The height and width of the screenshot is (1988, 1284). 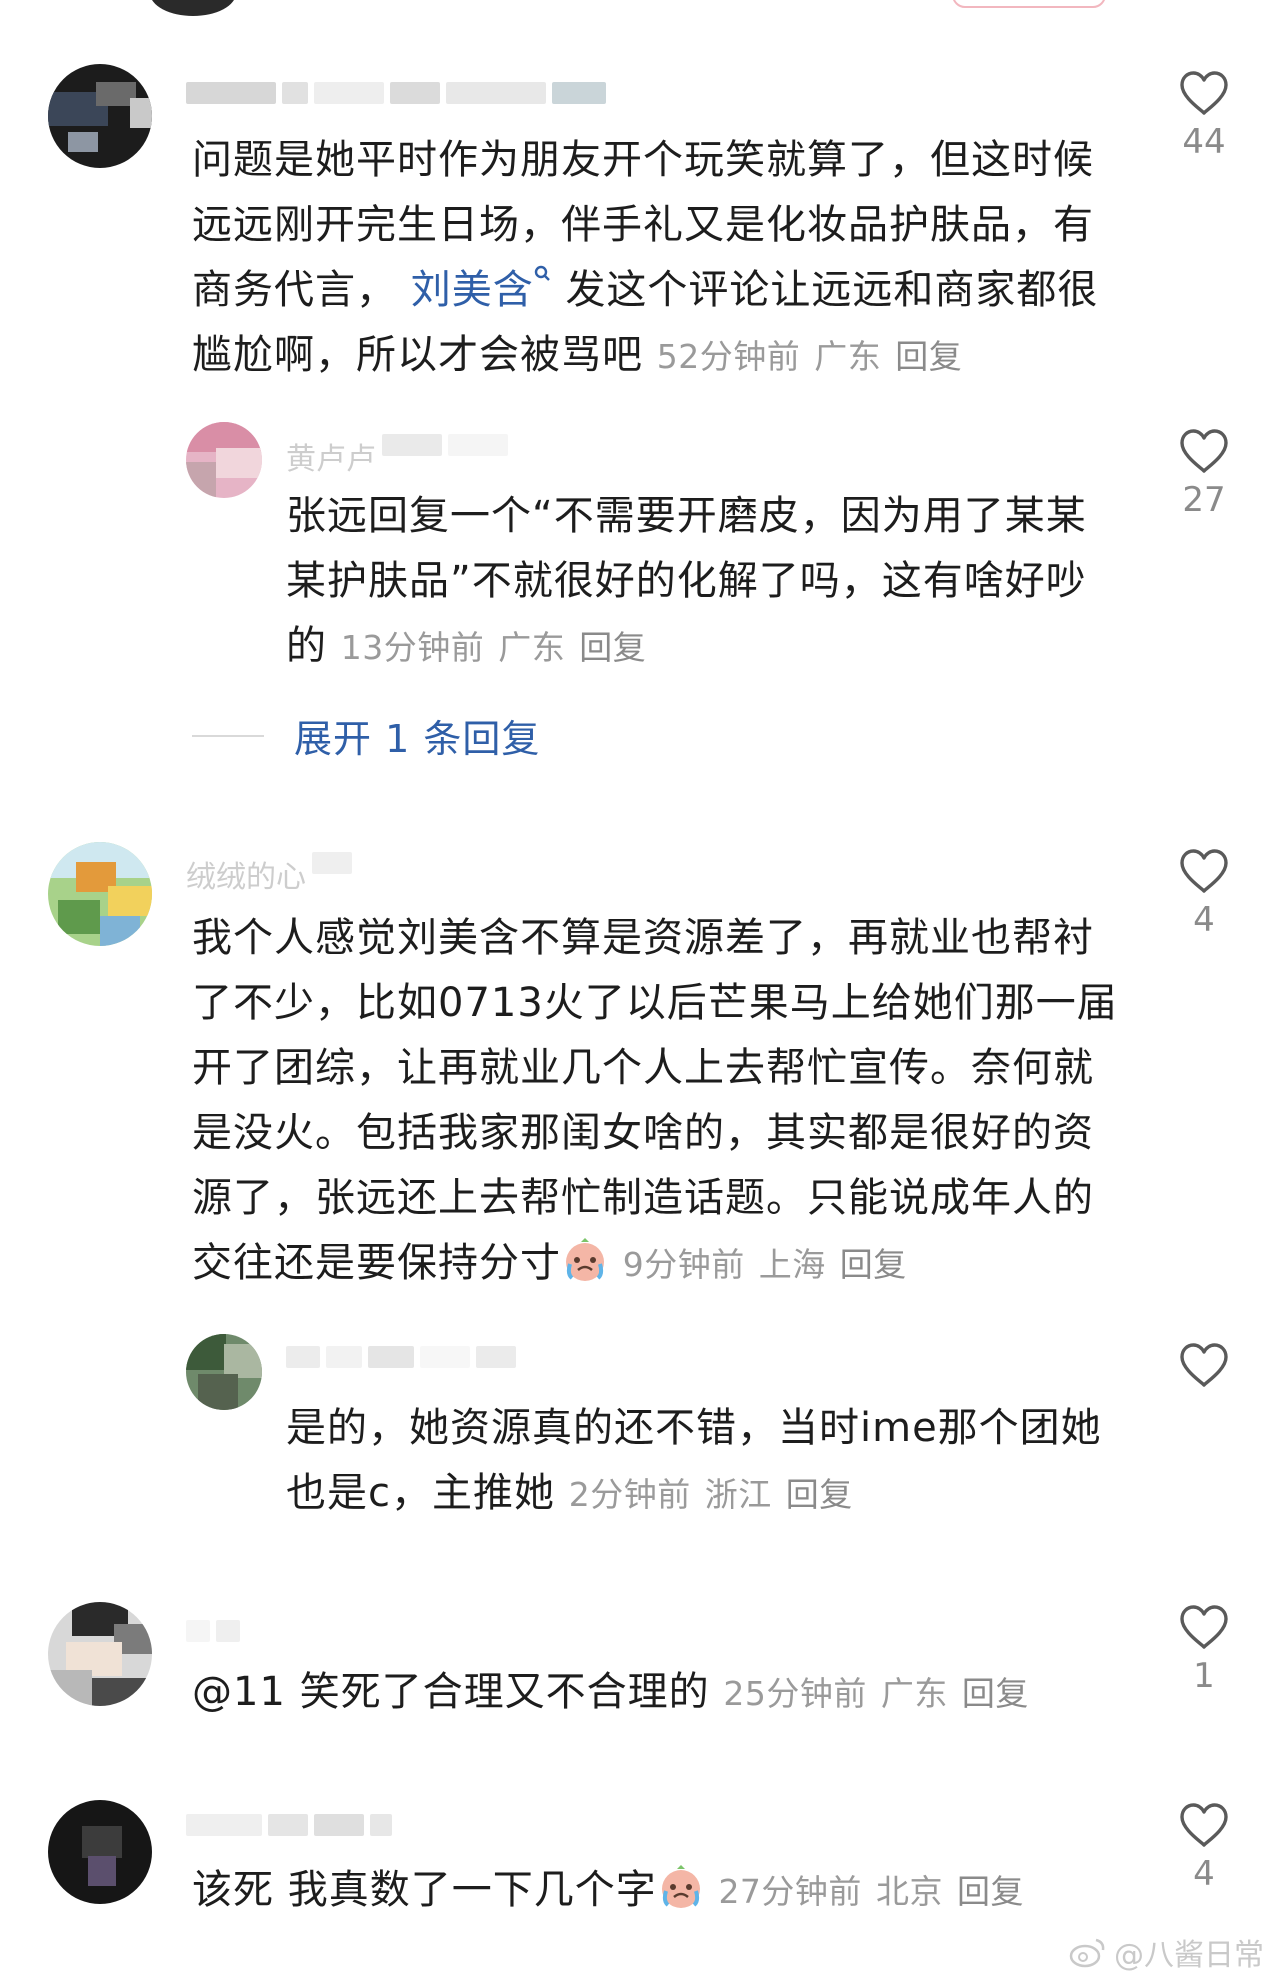 I want to click on like-button: 1, so click(x=1204, y=1650).